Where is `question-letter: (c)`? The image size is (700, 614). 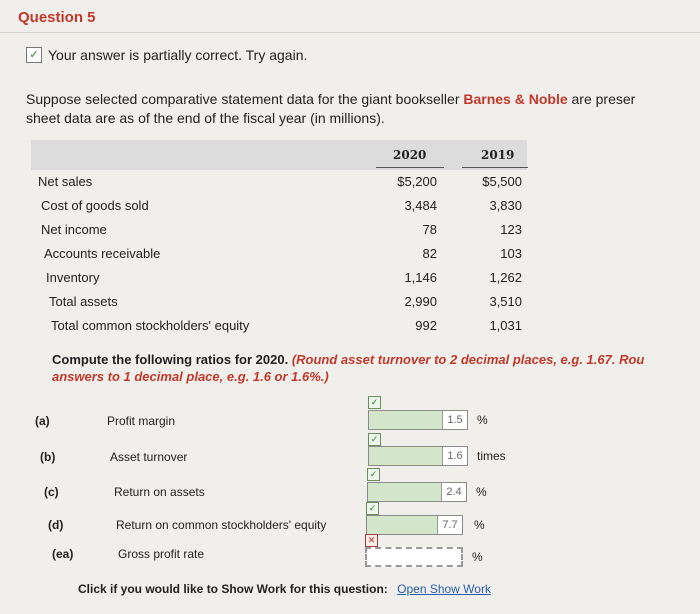 question-letter: (c) is located at coordinates (51, 492).